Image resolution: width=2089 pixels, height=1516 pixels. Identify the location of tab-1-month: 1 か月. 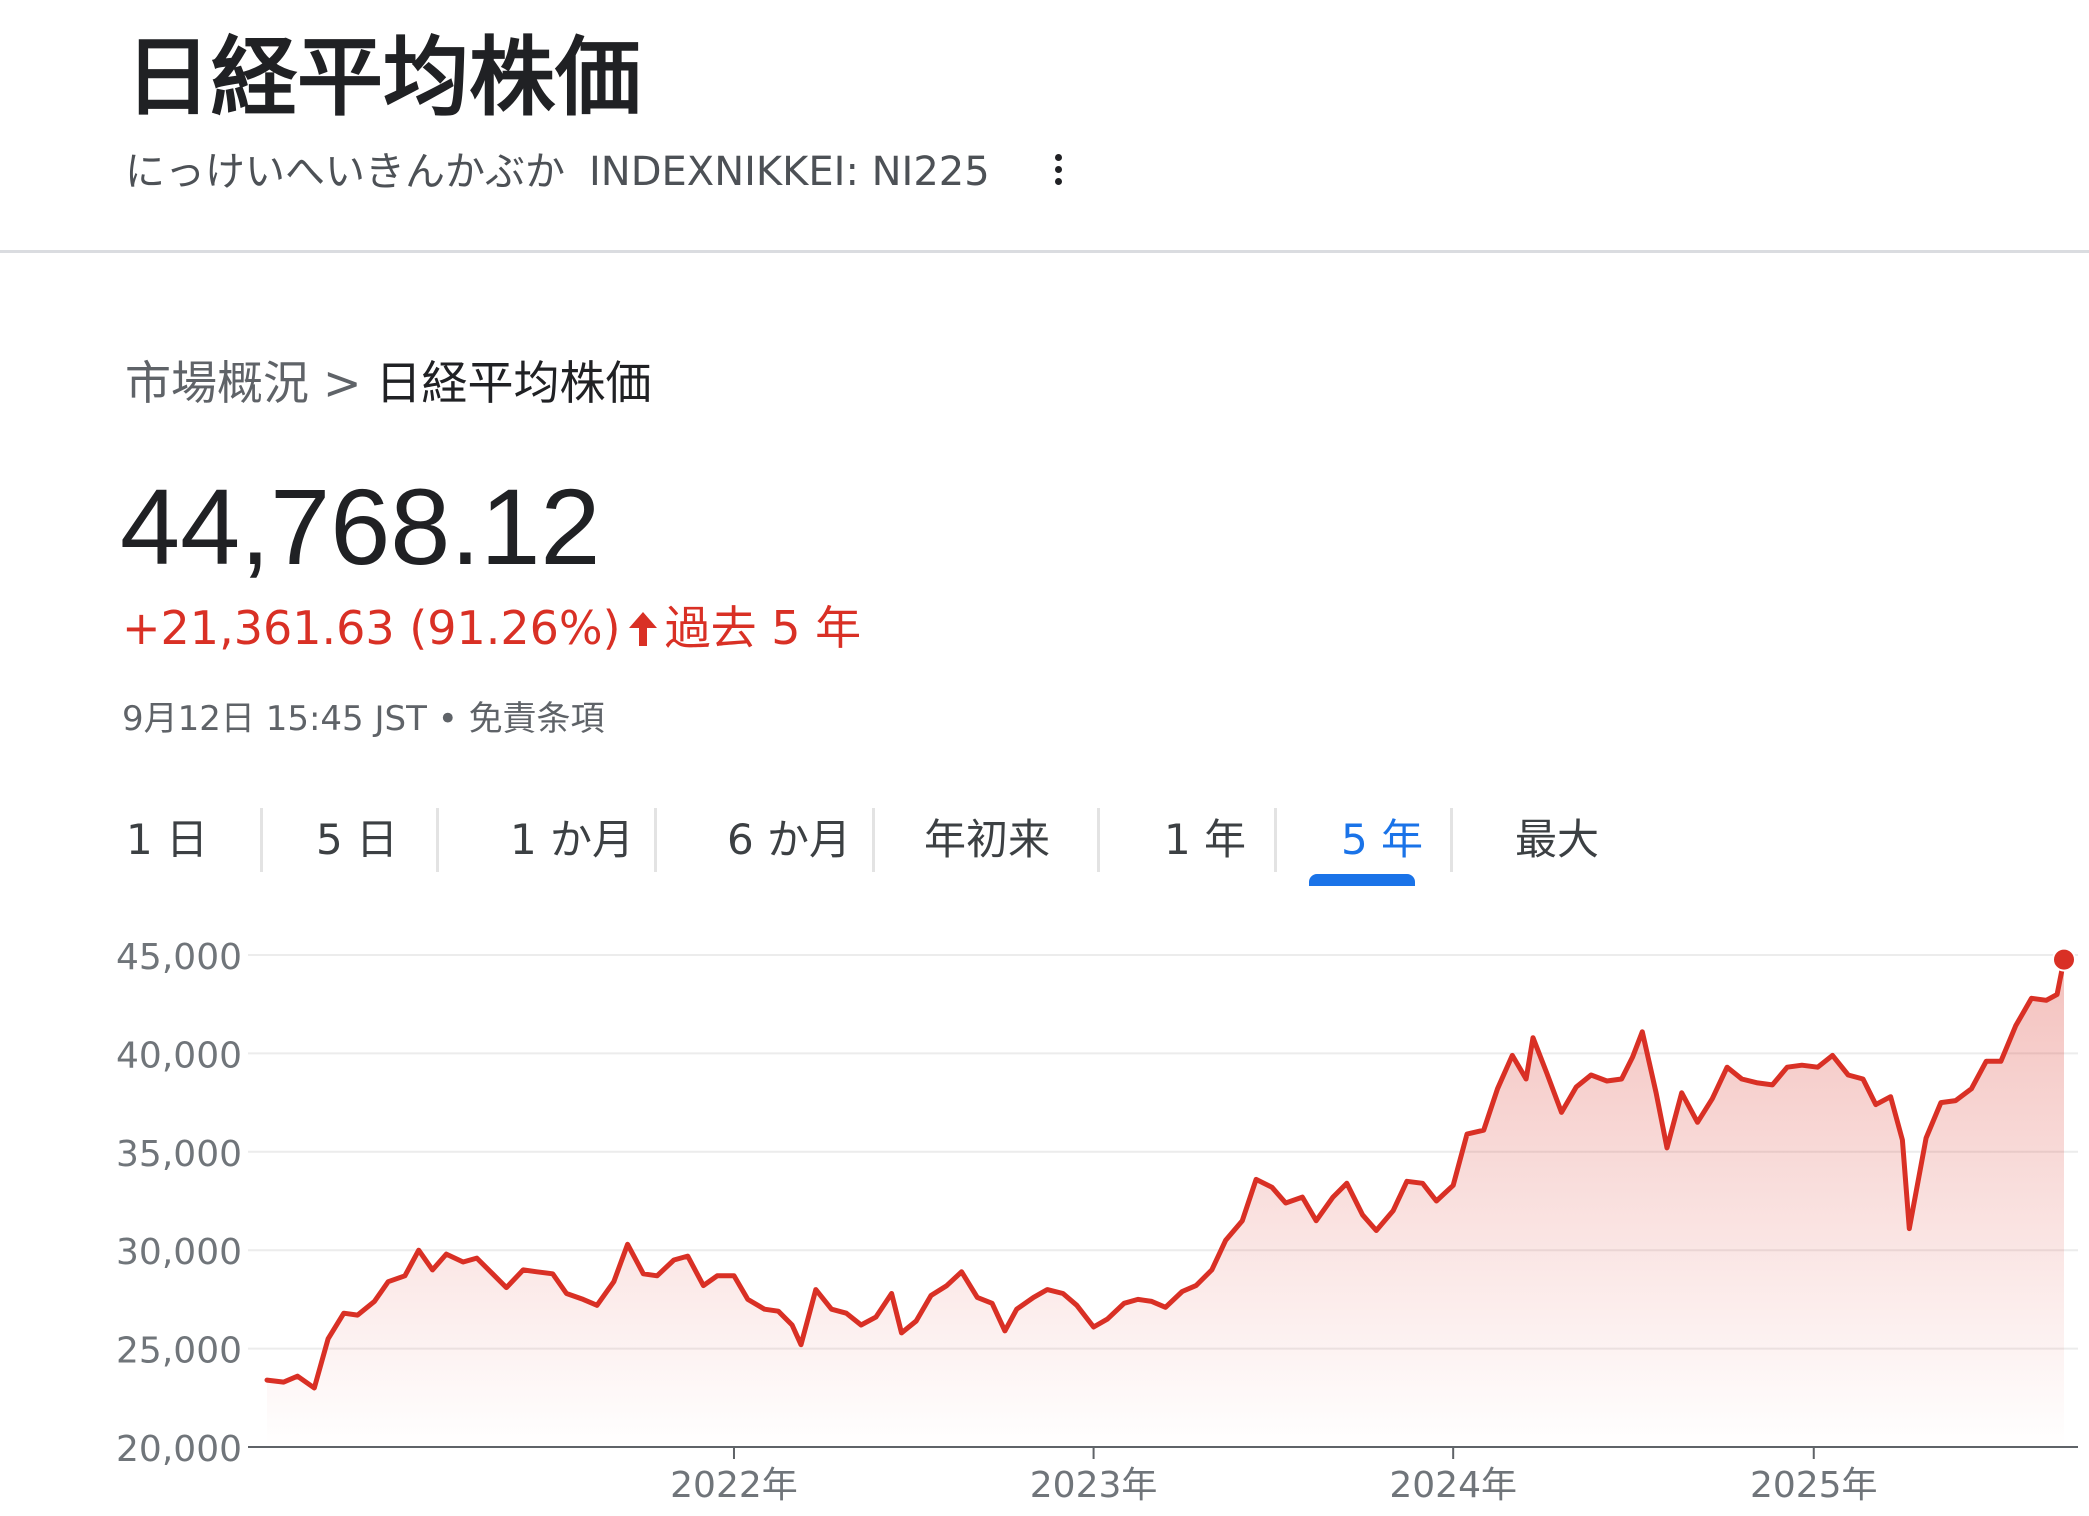
(572, 840).